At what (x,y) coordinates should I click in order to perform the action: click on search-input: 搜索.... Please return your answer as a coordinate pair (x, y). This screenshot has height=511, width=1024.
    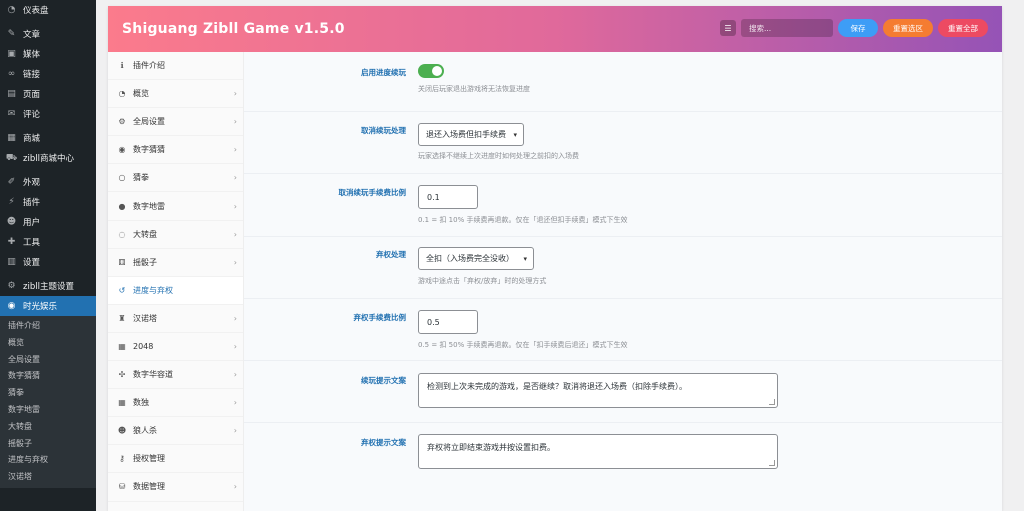
    Looking at the image, I should click on (787, 28).